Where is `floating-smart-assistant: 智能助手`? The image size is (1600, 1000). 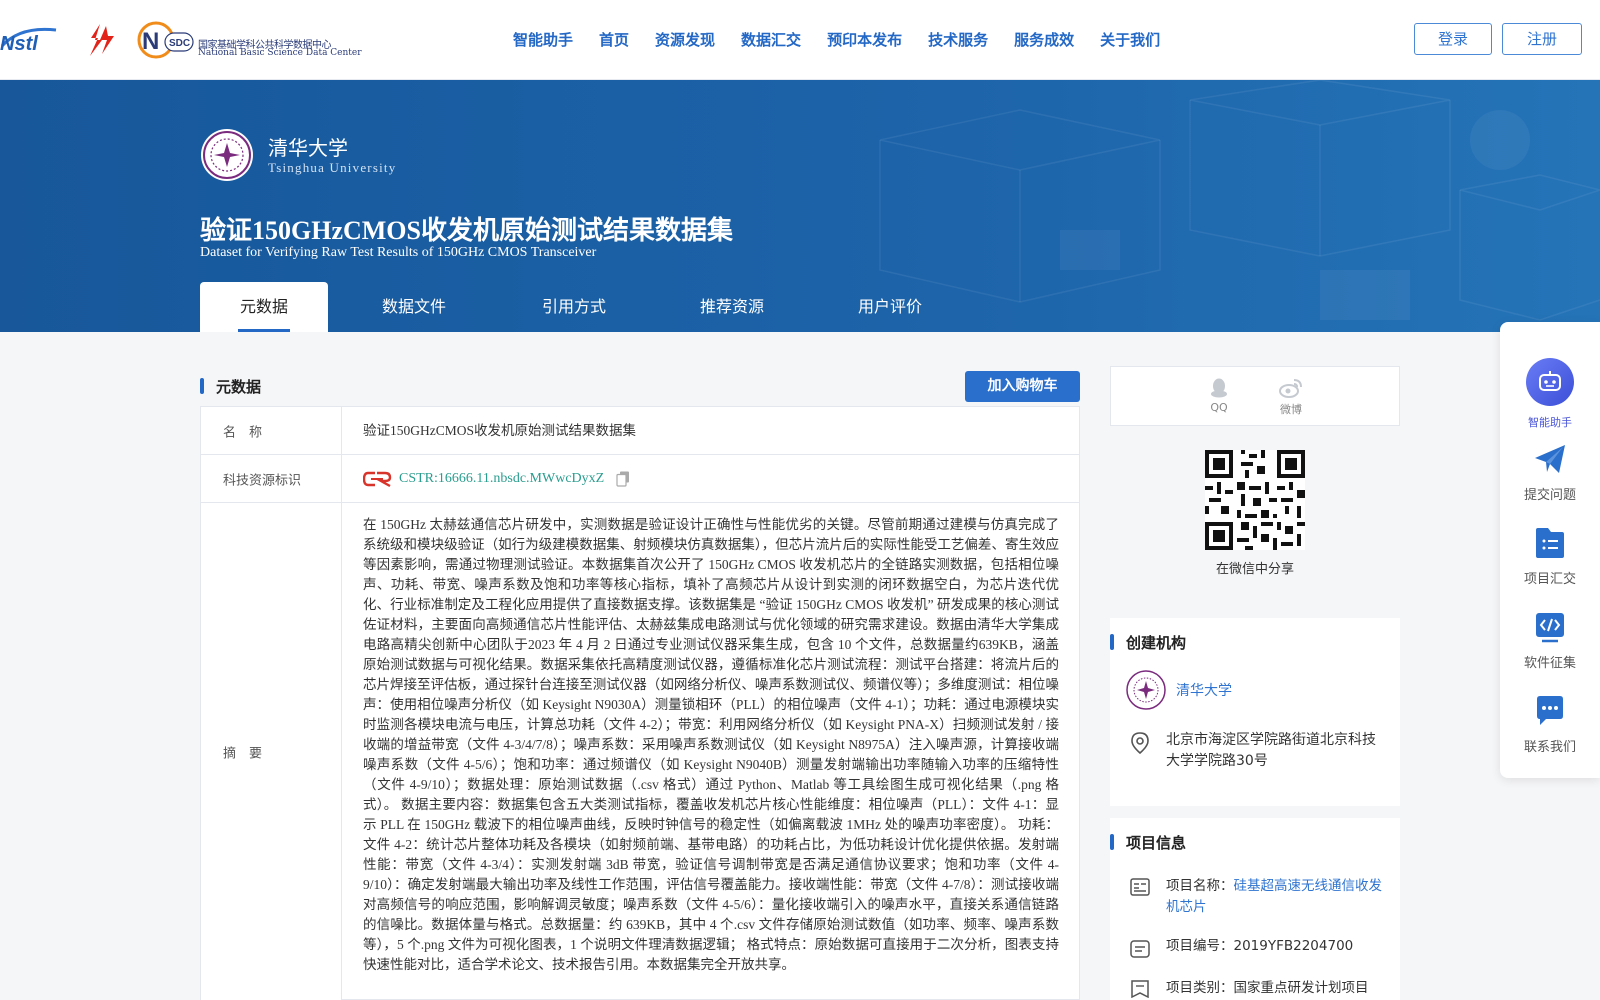 floating-smart-assistant: 智能助手 is located at coordinates (1550, 394).